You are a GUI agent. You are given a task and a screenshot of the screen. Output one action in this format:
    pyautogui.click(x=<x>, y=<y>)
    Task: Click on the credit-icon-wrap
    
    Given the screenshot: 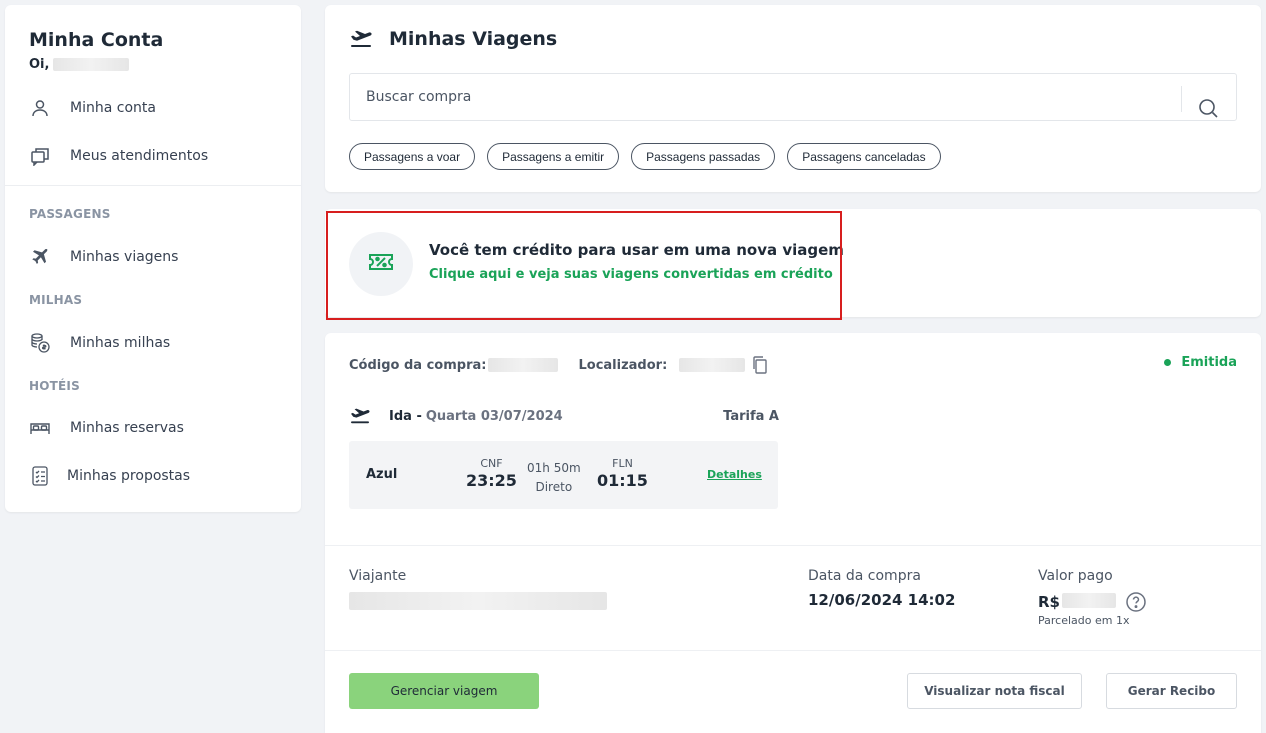 What is the action you would take?
    pyautogui.click(x=381, y=264)
    